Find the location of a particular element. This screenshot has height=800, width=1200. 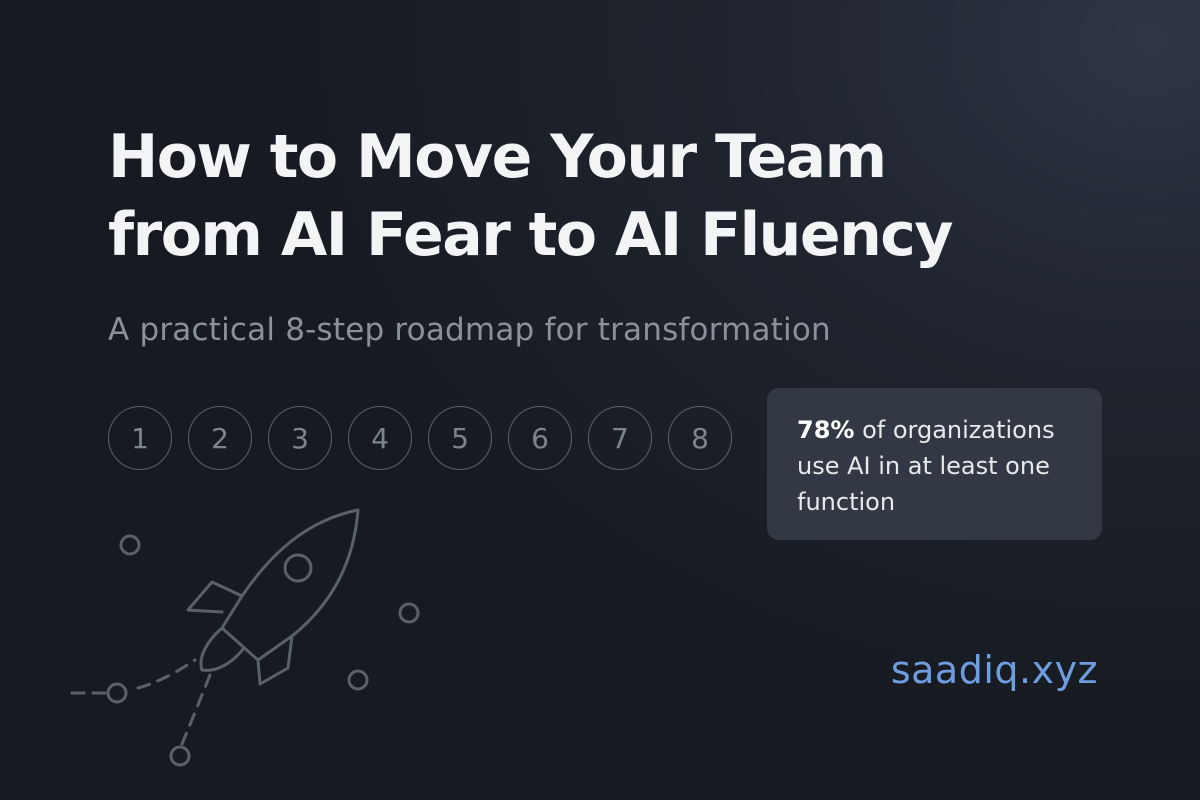

step-circle-4: 4 is located at coordinates (380, 438).